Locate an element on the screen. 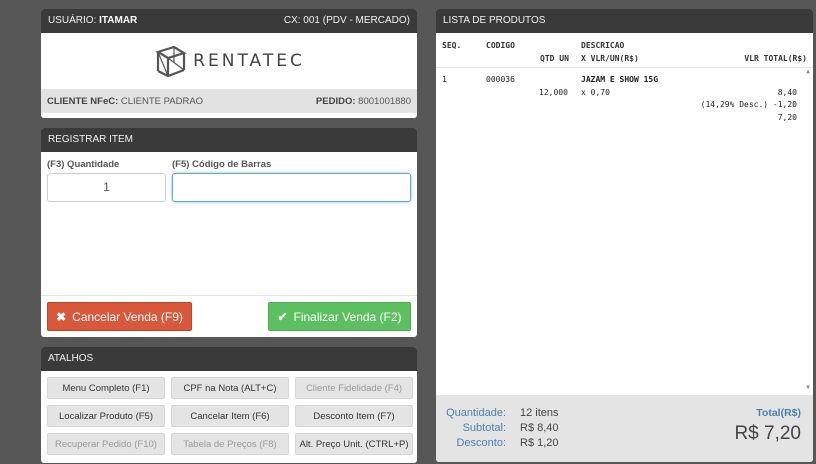 The width and height of the screenshot is (816, 464). quantity-input: 1 is located at coordinates (106, 187).